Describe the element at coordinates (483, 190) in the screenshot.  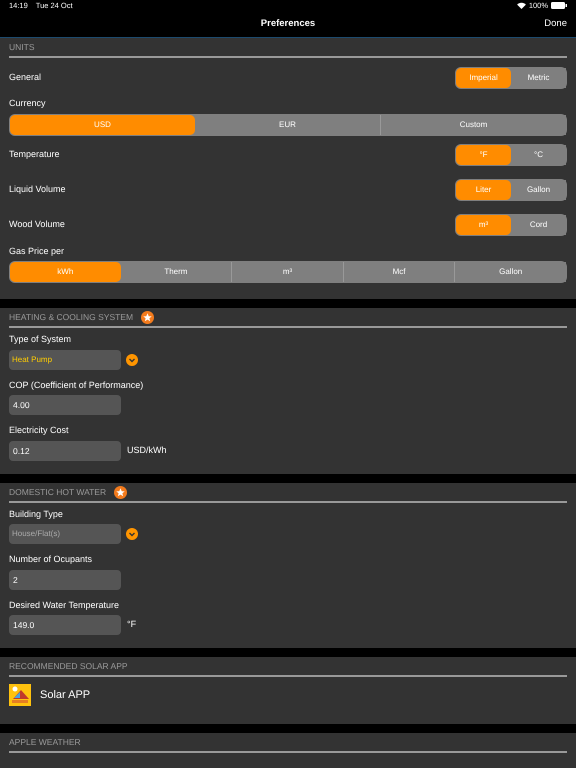
I see `segment-tab: Liter` at that location.